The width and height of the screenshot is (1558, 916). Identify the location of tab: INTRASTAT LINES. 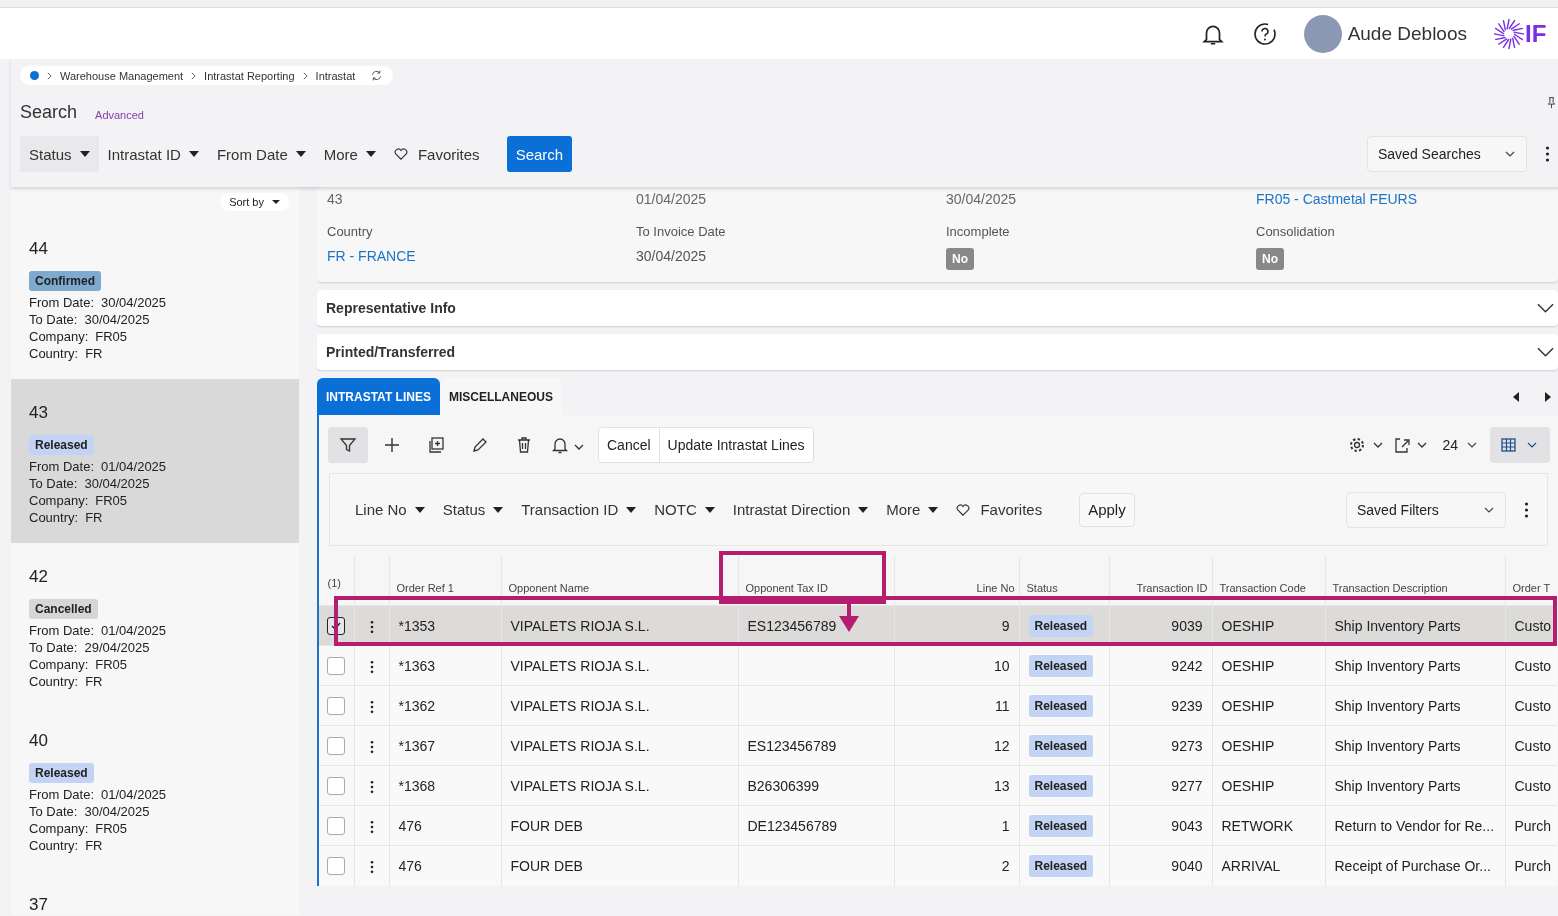
(378, 396).